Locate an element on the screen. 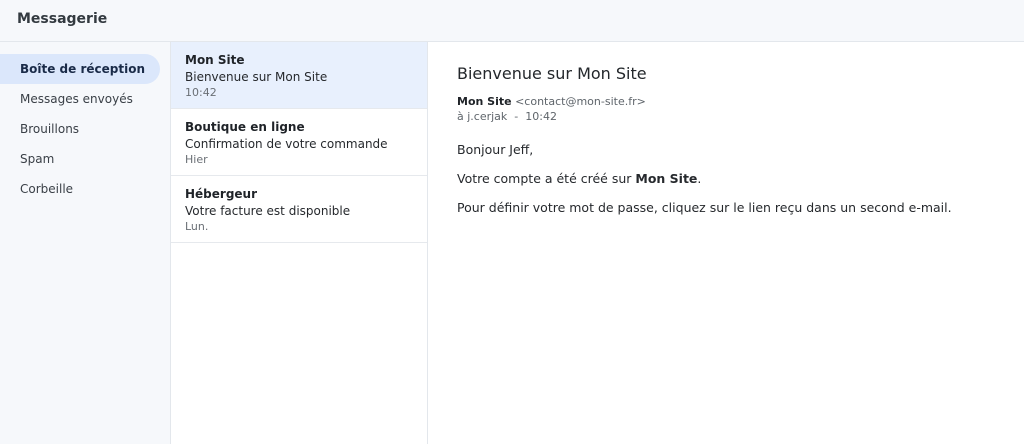  email-from: Mon Site <contact@mon-site.fr> is located at coordinates (551, 101).